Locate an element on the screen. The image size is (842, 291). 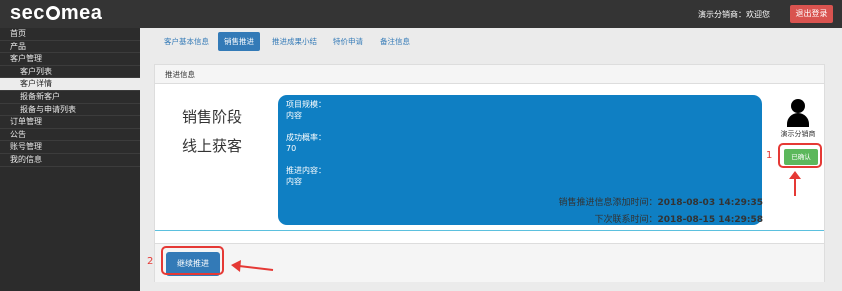
next-contact-row: 下次联系时间：2018-08-15 14:29:58 is located at coordinates (459, 220).